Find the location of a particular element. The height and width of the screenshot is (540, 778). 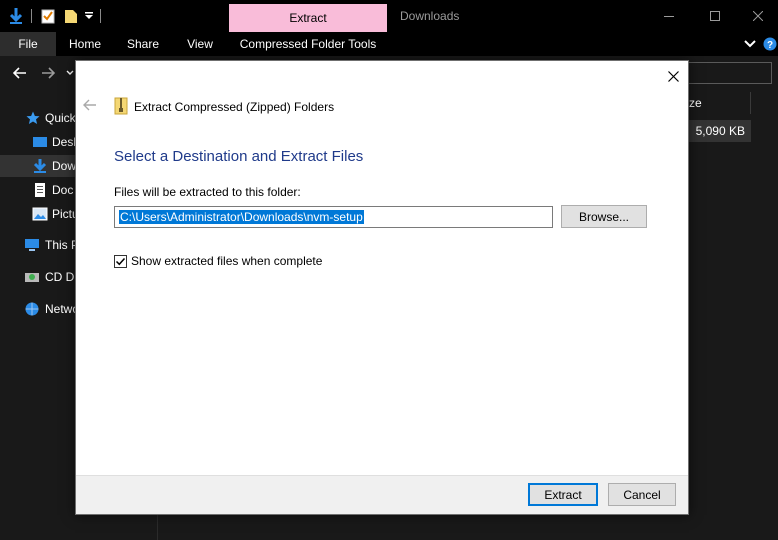

close-window-button is located at coordinates (758, 16).